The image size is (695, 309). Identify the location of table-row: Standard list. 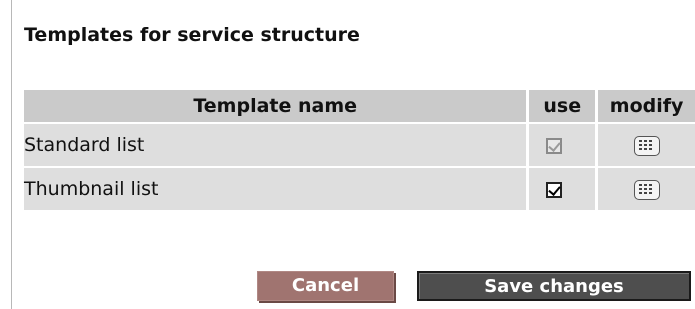
(359, 145).